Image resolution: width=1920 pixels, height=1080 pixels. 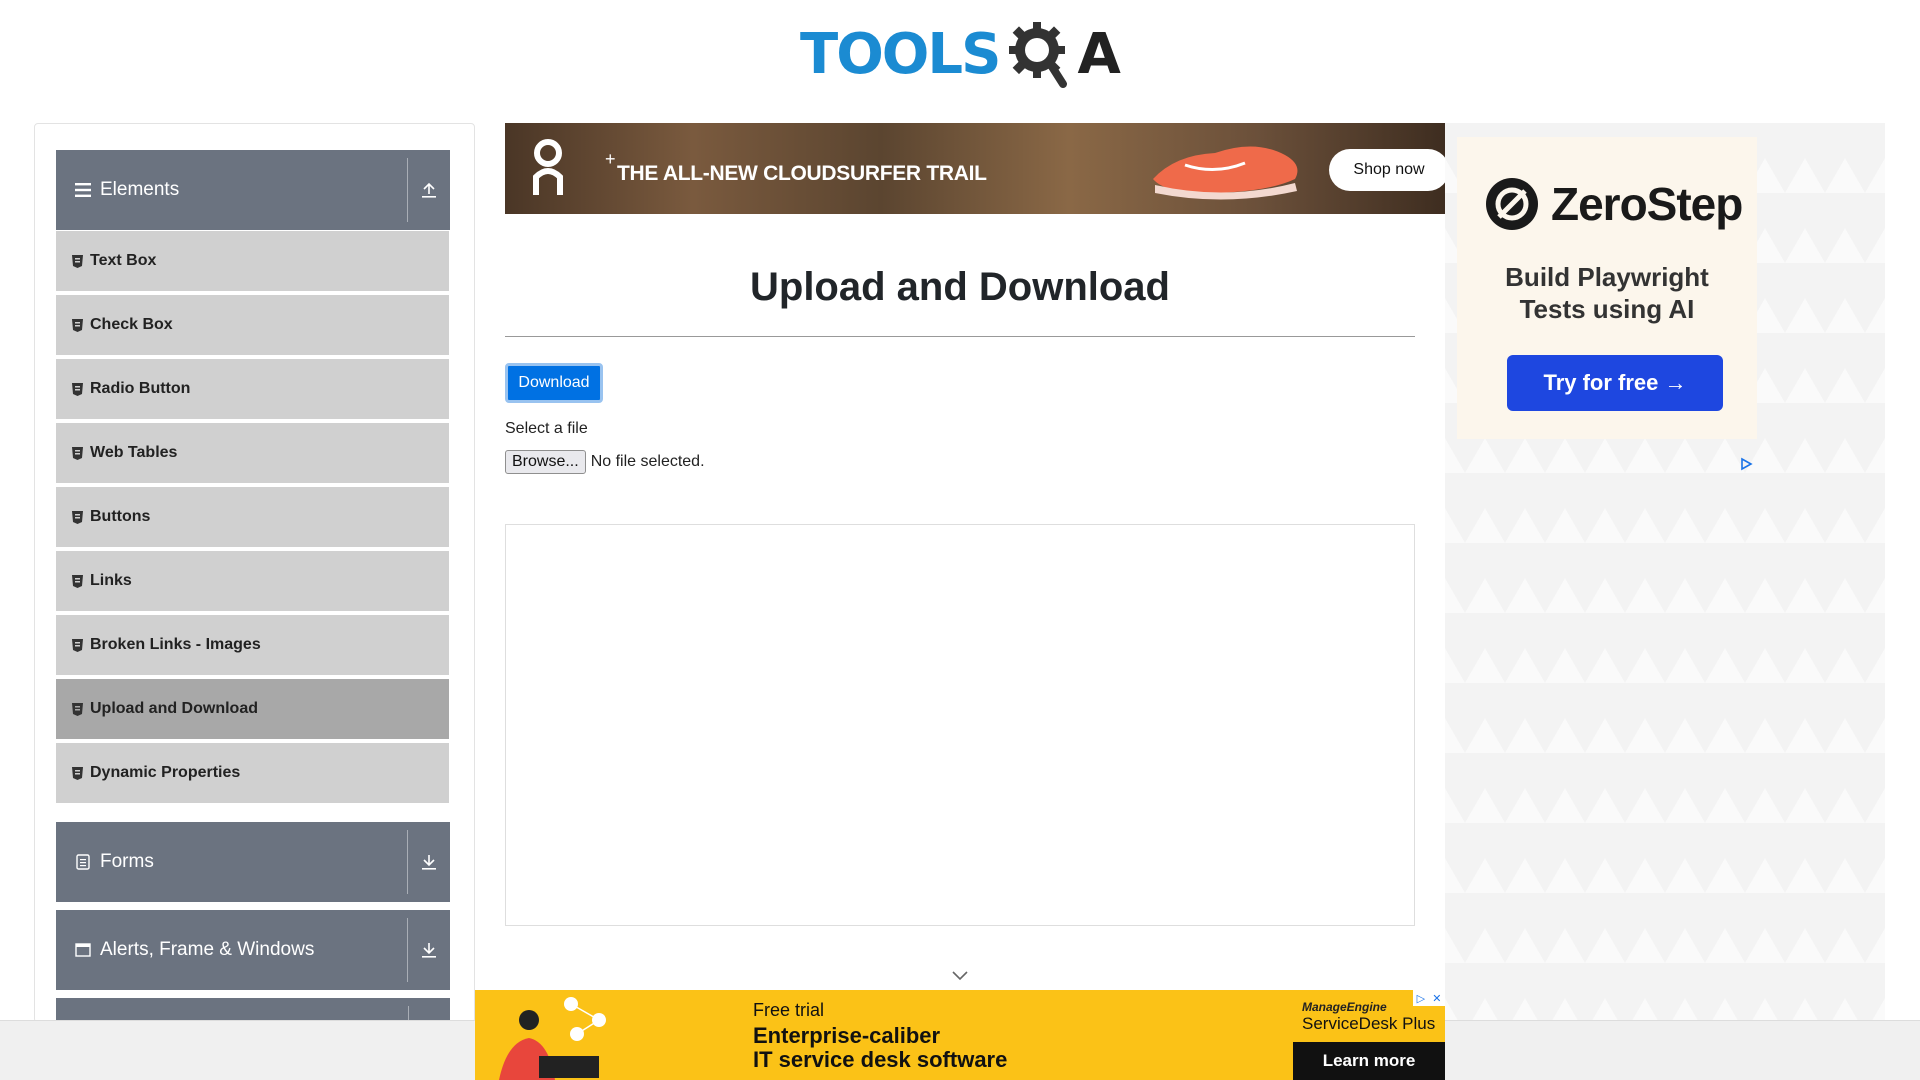 I want to click on file-input: Browse... No file selected., so click(x=605, y=462).